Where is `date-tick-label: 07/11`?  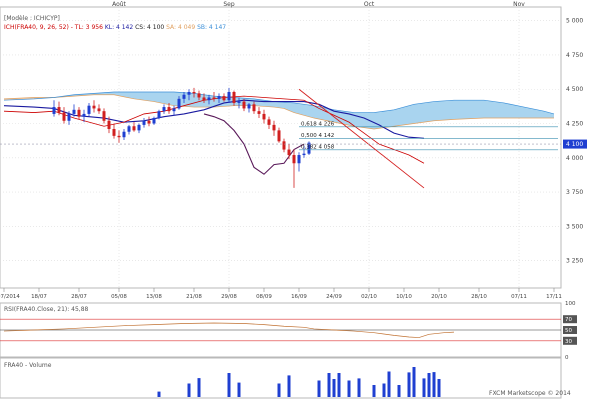
date-tick-label: 07/11 is located at coordinates (519, 297).